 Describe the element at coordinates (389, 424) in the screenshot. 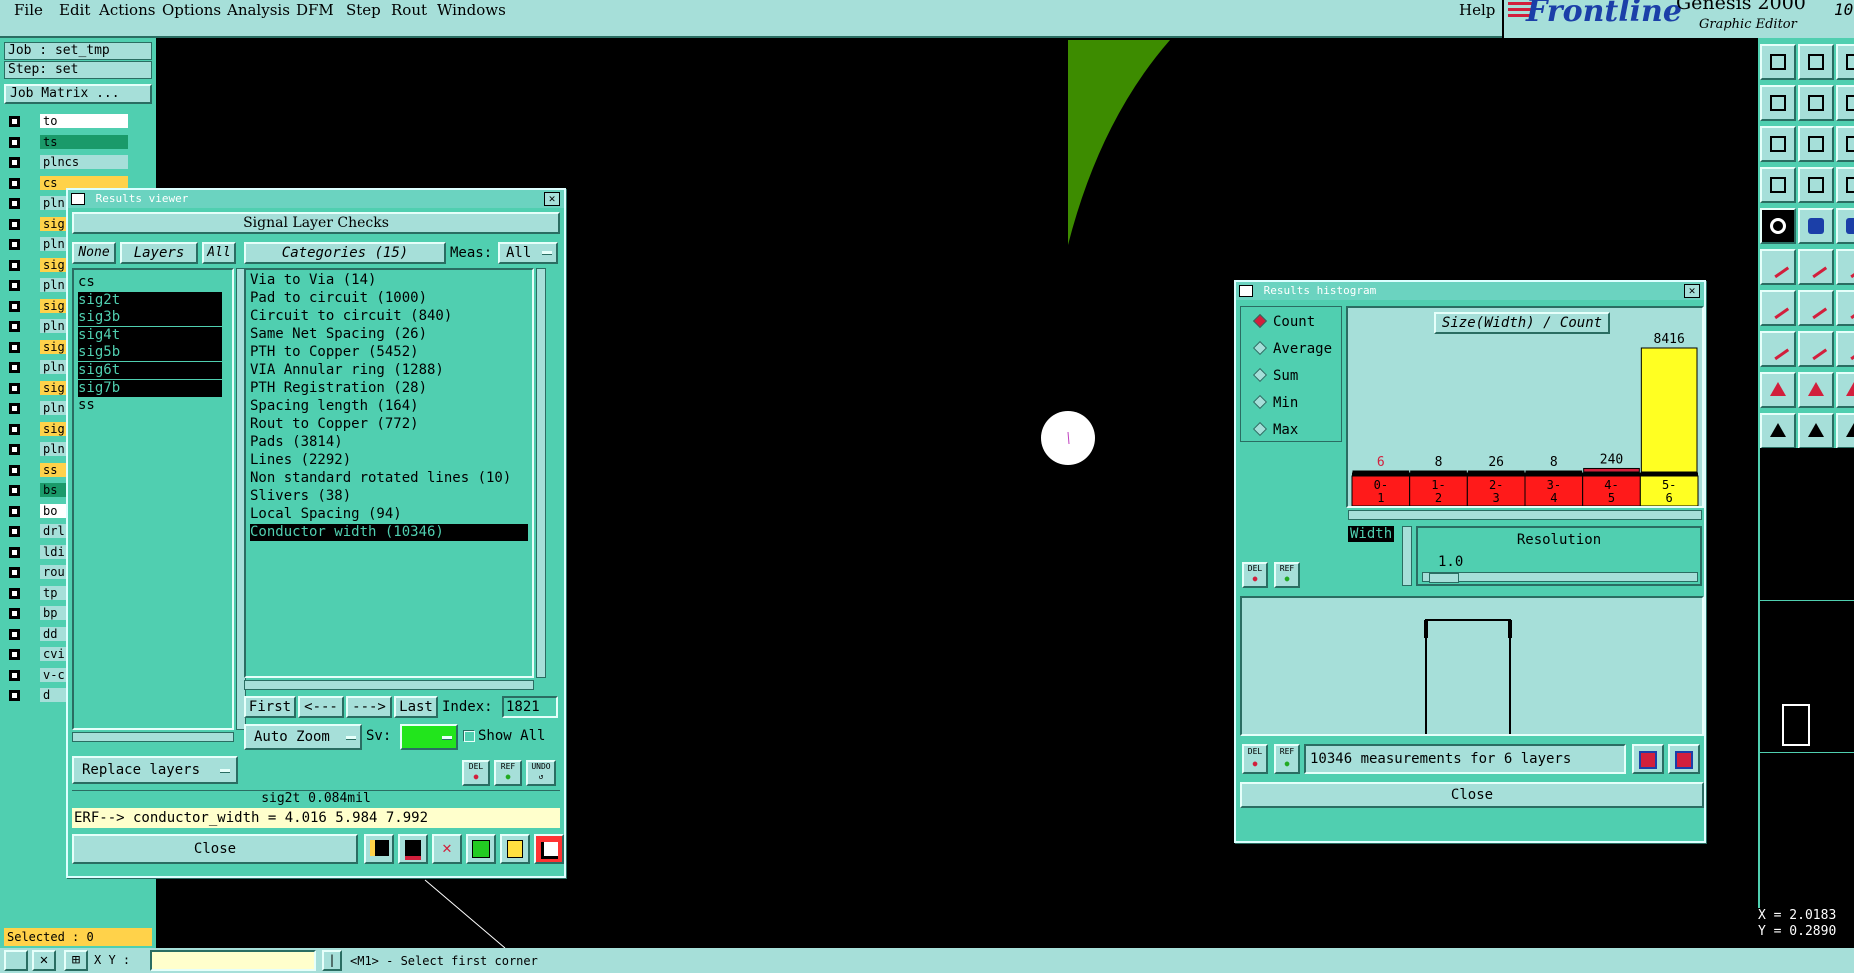

I see `category-item: Rout to Copper (772)` at that location.